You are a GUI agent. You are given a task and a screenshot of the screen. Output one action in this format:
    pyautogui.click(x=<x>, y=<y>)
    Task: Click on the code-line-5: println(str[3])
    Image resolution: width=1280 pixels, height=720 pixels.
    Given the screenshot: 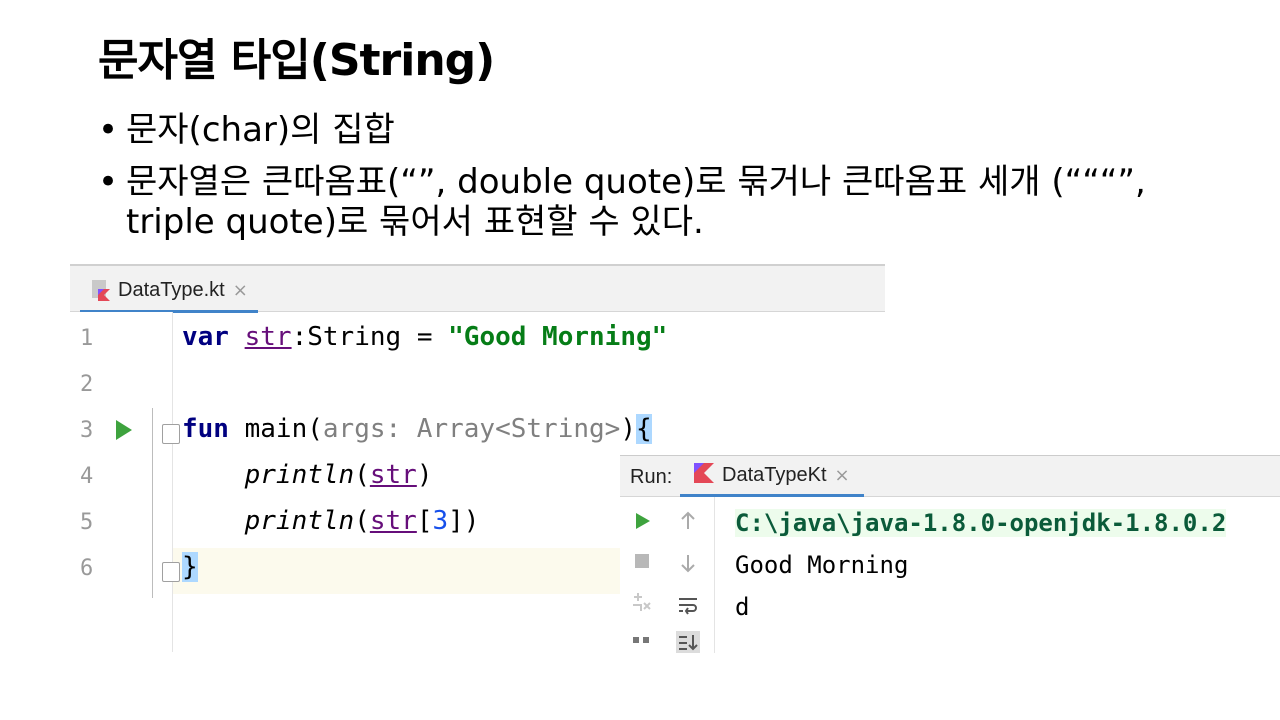 What is the action you would take?
    pyautogui.click(x=331, y=521)
    